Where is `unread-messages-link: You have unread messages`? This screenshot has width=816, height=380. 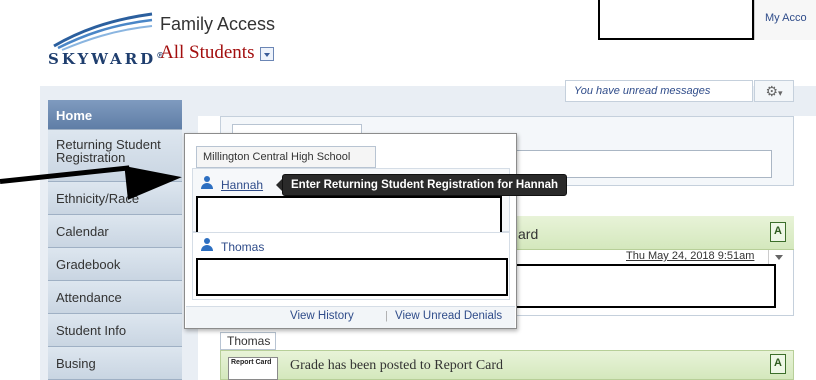 unread-messages-link: You have unread messages is located at coordinates (659, 91).